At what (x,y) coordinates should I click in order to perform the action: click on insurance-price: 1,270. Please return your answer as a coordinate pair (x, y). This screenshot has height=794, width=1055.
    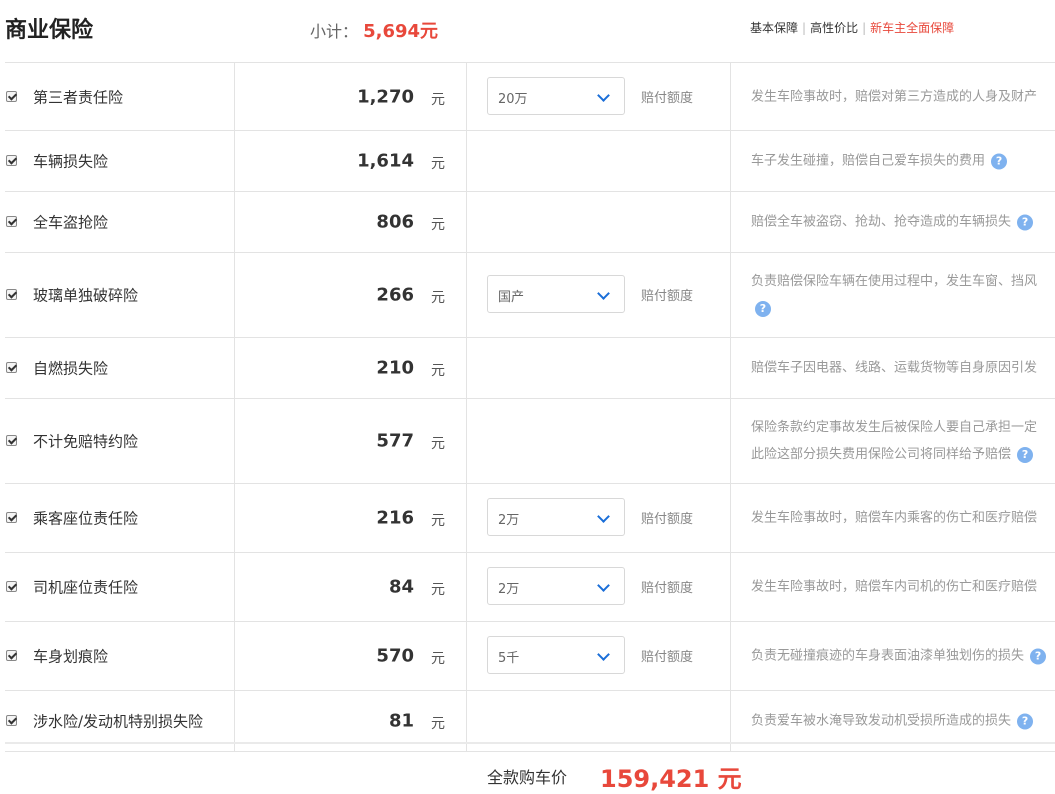
    Looking at the image, I should click on (385, 96).